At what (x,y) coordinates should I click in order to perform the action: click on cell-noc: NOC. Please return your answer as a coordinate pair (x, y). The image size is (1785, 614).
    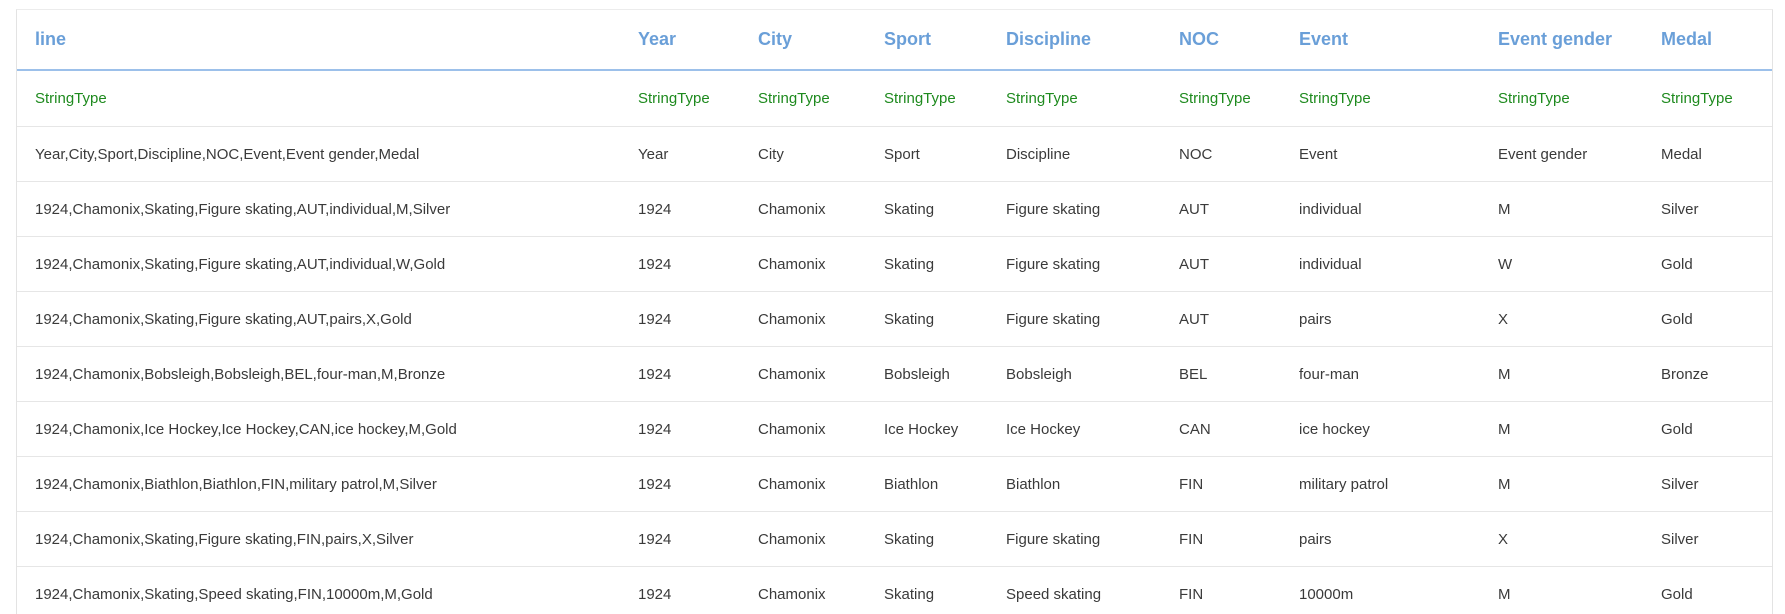
    Looking at the image, I should click on (1221, 154).